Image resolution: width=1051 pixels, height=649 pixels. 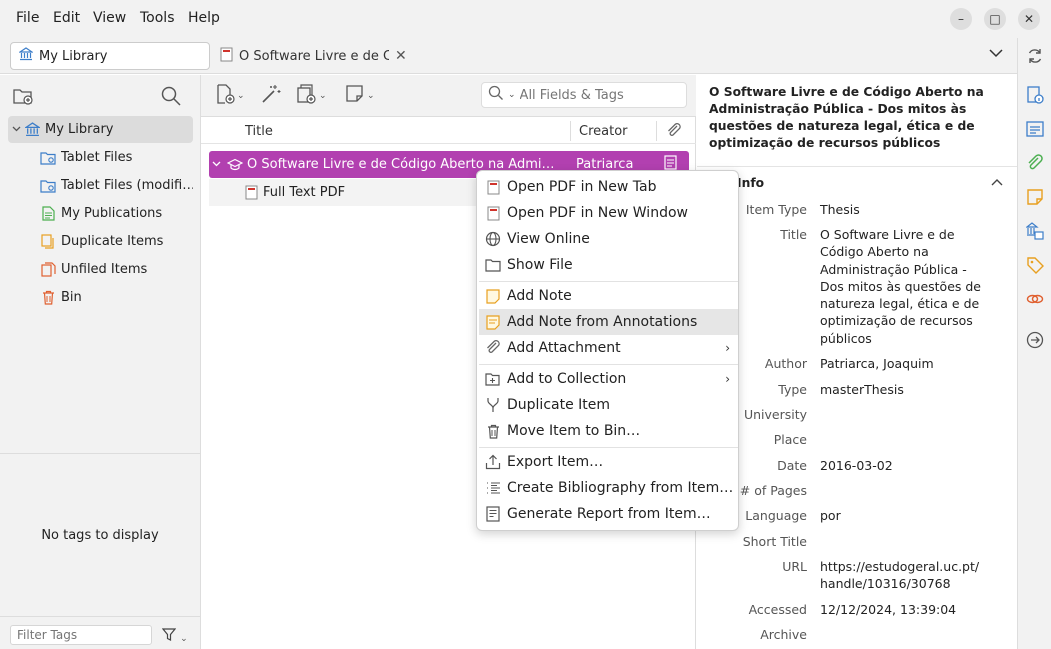 I want to click on new-collection-icon, so click(x=23, y=96).